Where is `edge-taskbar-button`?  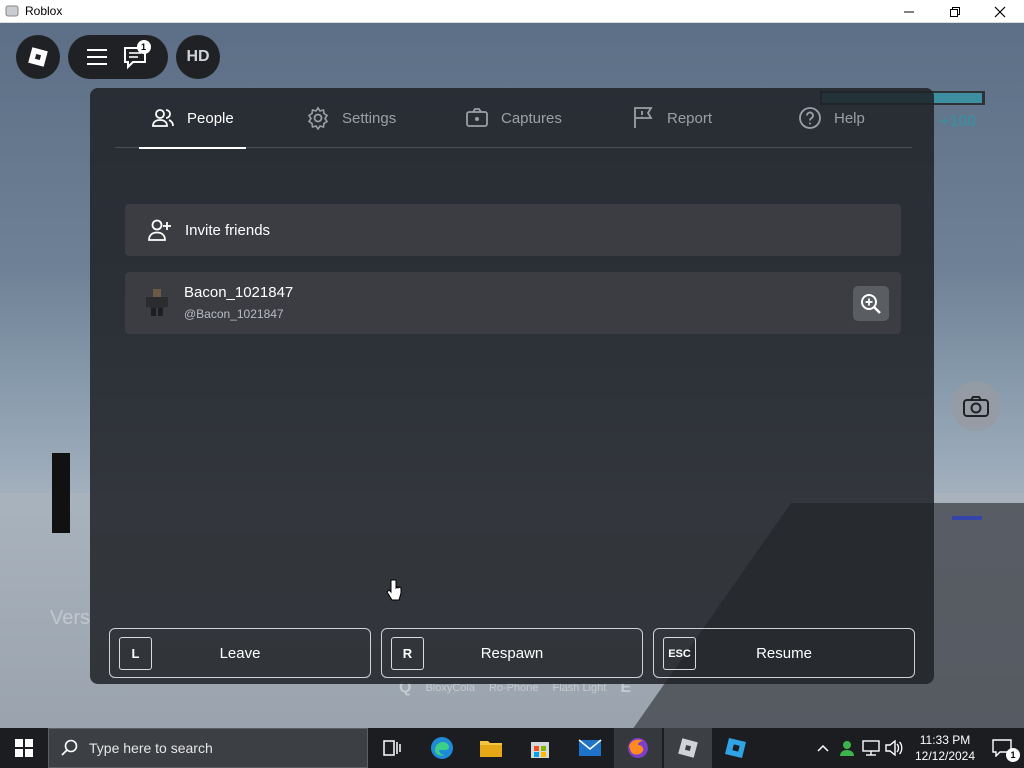 edge-taskbar-button is located at coordinates (442, 748).